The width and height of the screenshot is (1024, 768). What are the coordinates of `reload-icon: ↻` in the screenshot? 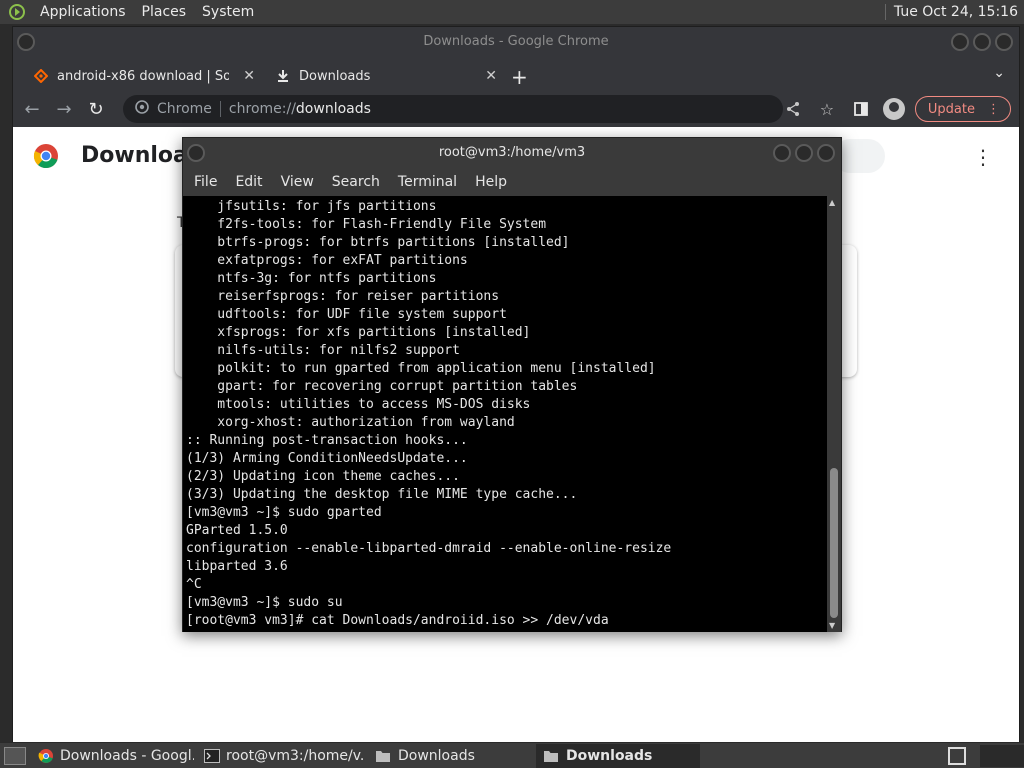 It's located at (96, 109).